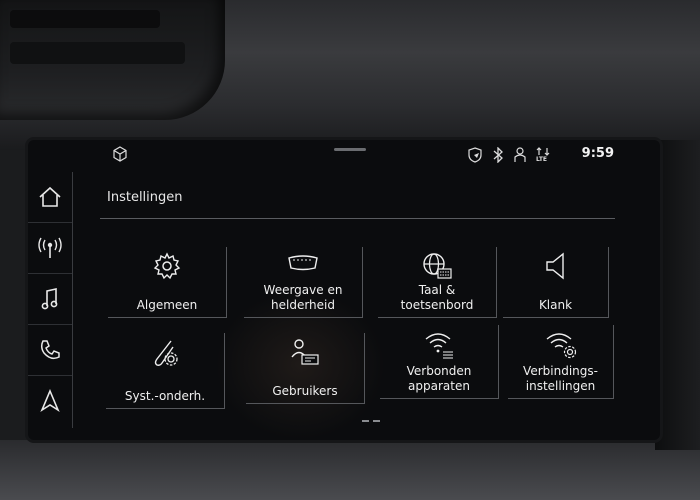 The width and height of the screenshot is (700, 500). What do you see at coordinates (437, 305) in the screenshot?
I see `tile-label: toetsenbord` at bounding box center [437, 305].